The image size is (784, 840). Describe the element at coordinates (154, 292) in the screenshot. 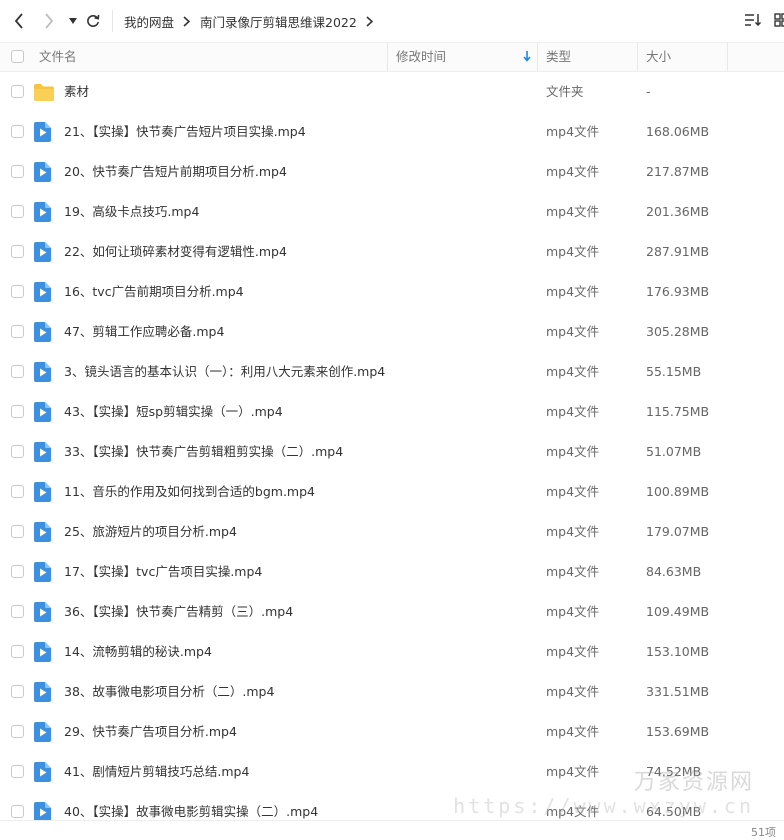

I see `file-name: 16、tvc广告前期项目分析.mp4` at that location.